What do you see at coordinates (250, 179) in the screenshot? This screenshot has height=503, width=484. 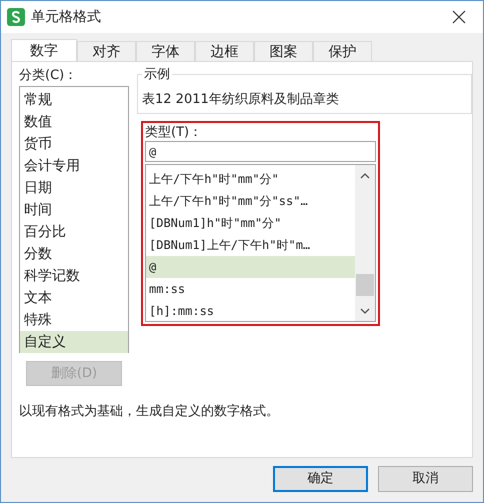 I see `type-item: 上午/下午h"时"mm"分"` at bounding box center [250, 179].